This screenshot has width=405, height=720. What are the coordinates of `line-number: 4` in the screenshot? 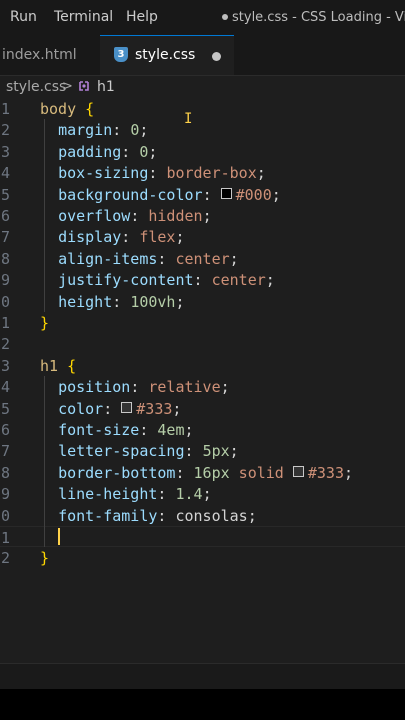 It's located at (5, 173).